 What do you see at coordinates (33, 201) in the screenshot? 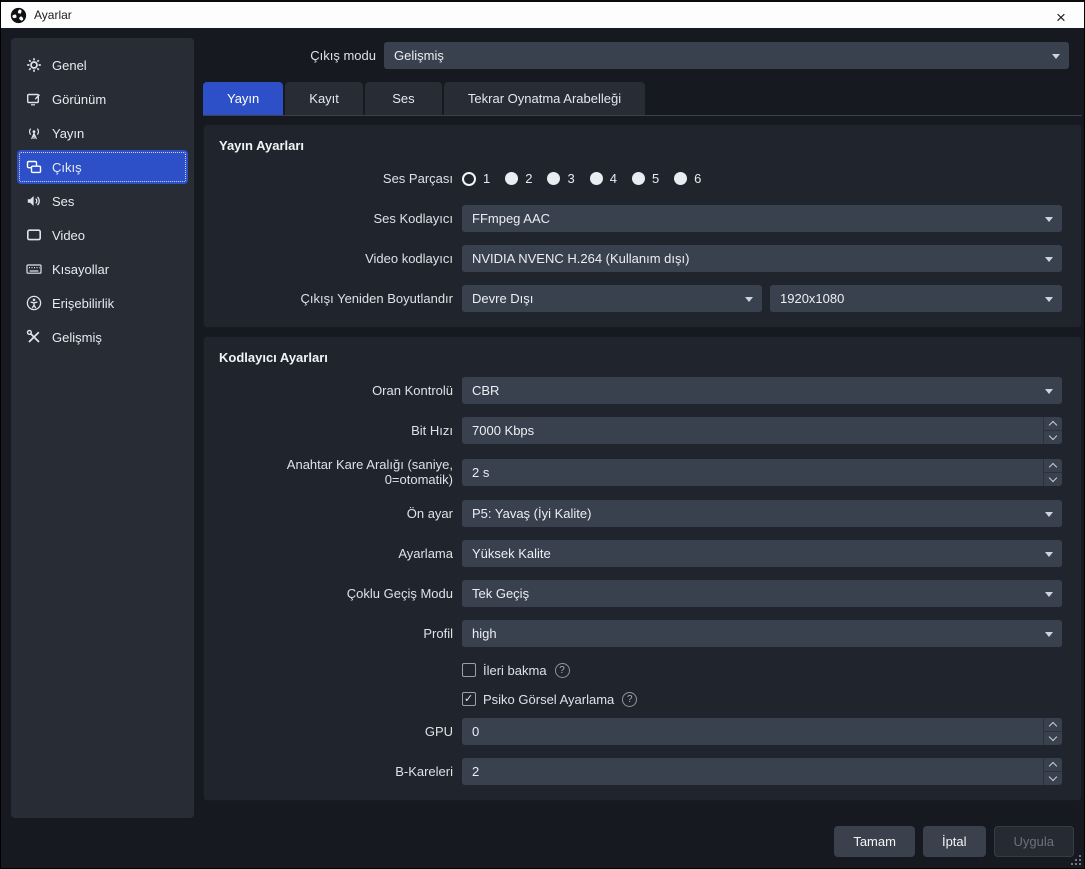
I see `speaker-icon` at bounding box center [33, 201].